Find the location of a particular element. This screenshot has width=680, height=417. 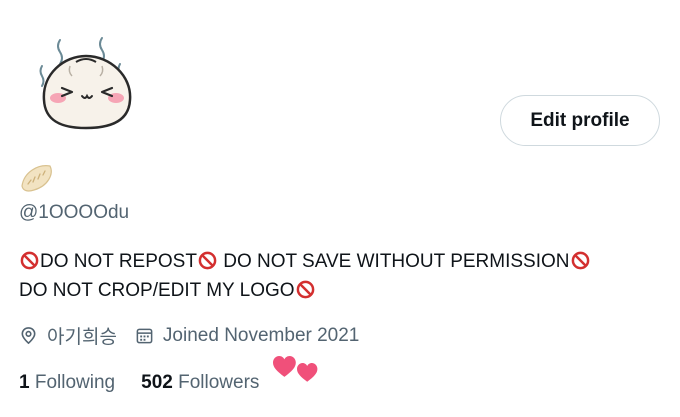

hearts-icon is located at coordinates (295, 369).